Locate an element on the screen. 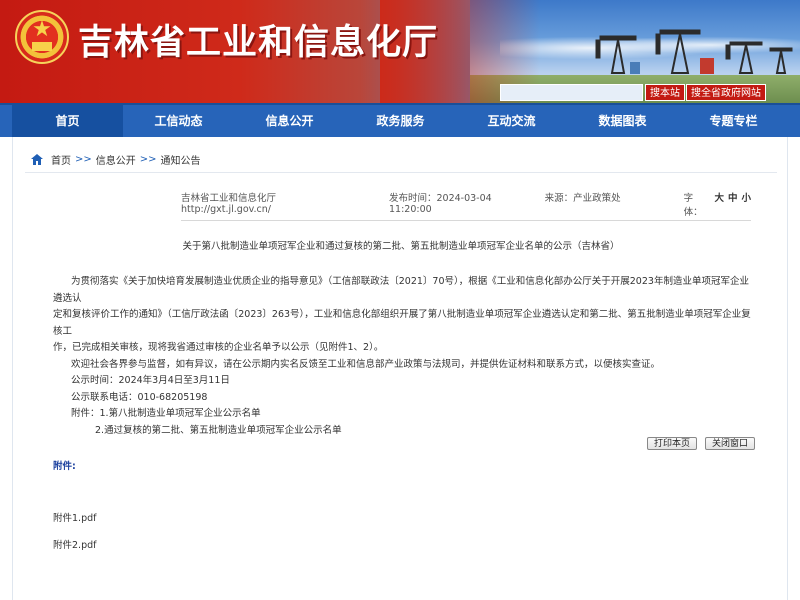  attachment-link-2: 附件2.pdf is located at coordinates (74, 544).